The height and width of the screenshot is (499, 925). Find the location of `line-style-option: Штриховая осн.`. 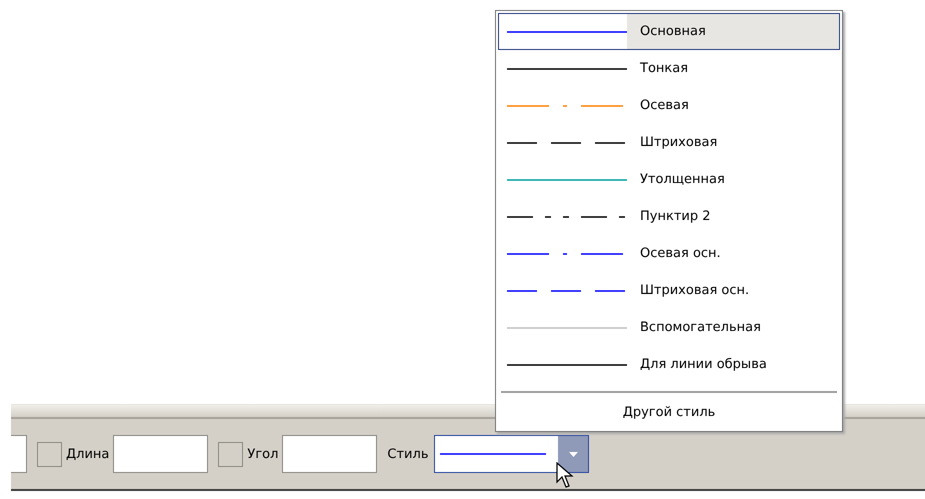

line-style-option: Штриховая осн. is located at coordinates (669, 290).